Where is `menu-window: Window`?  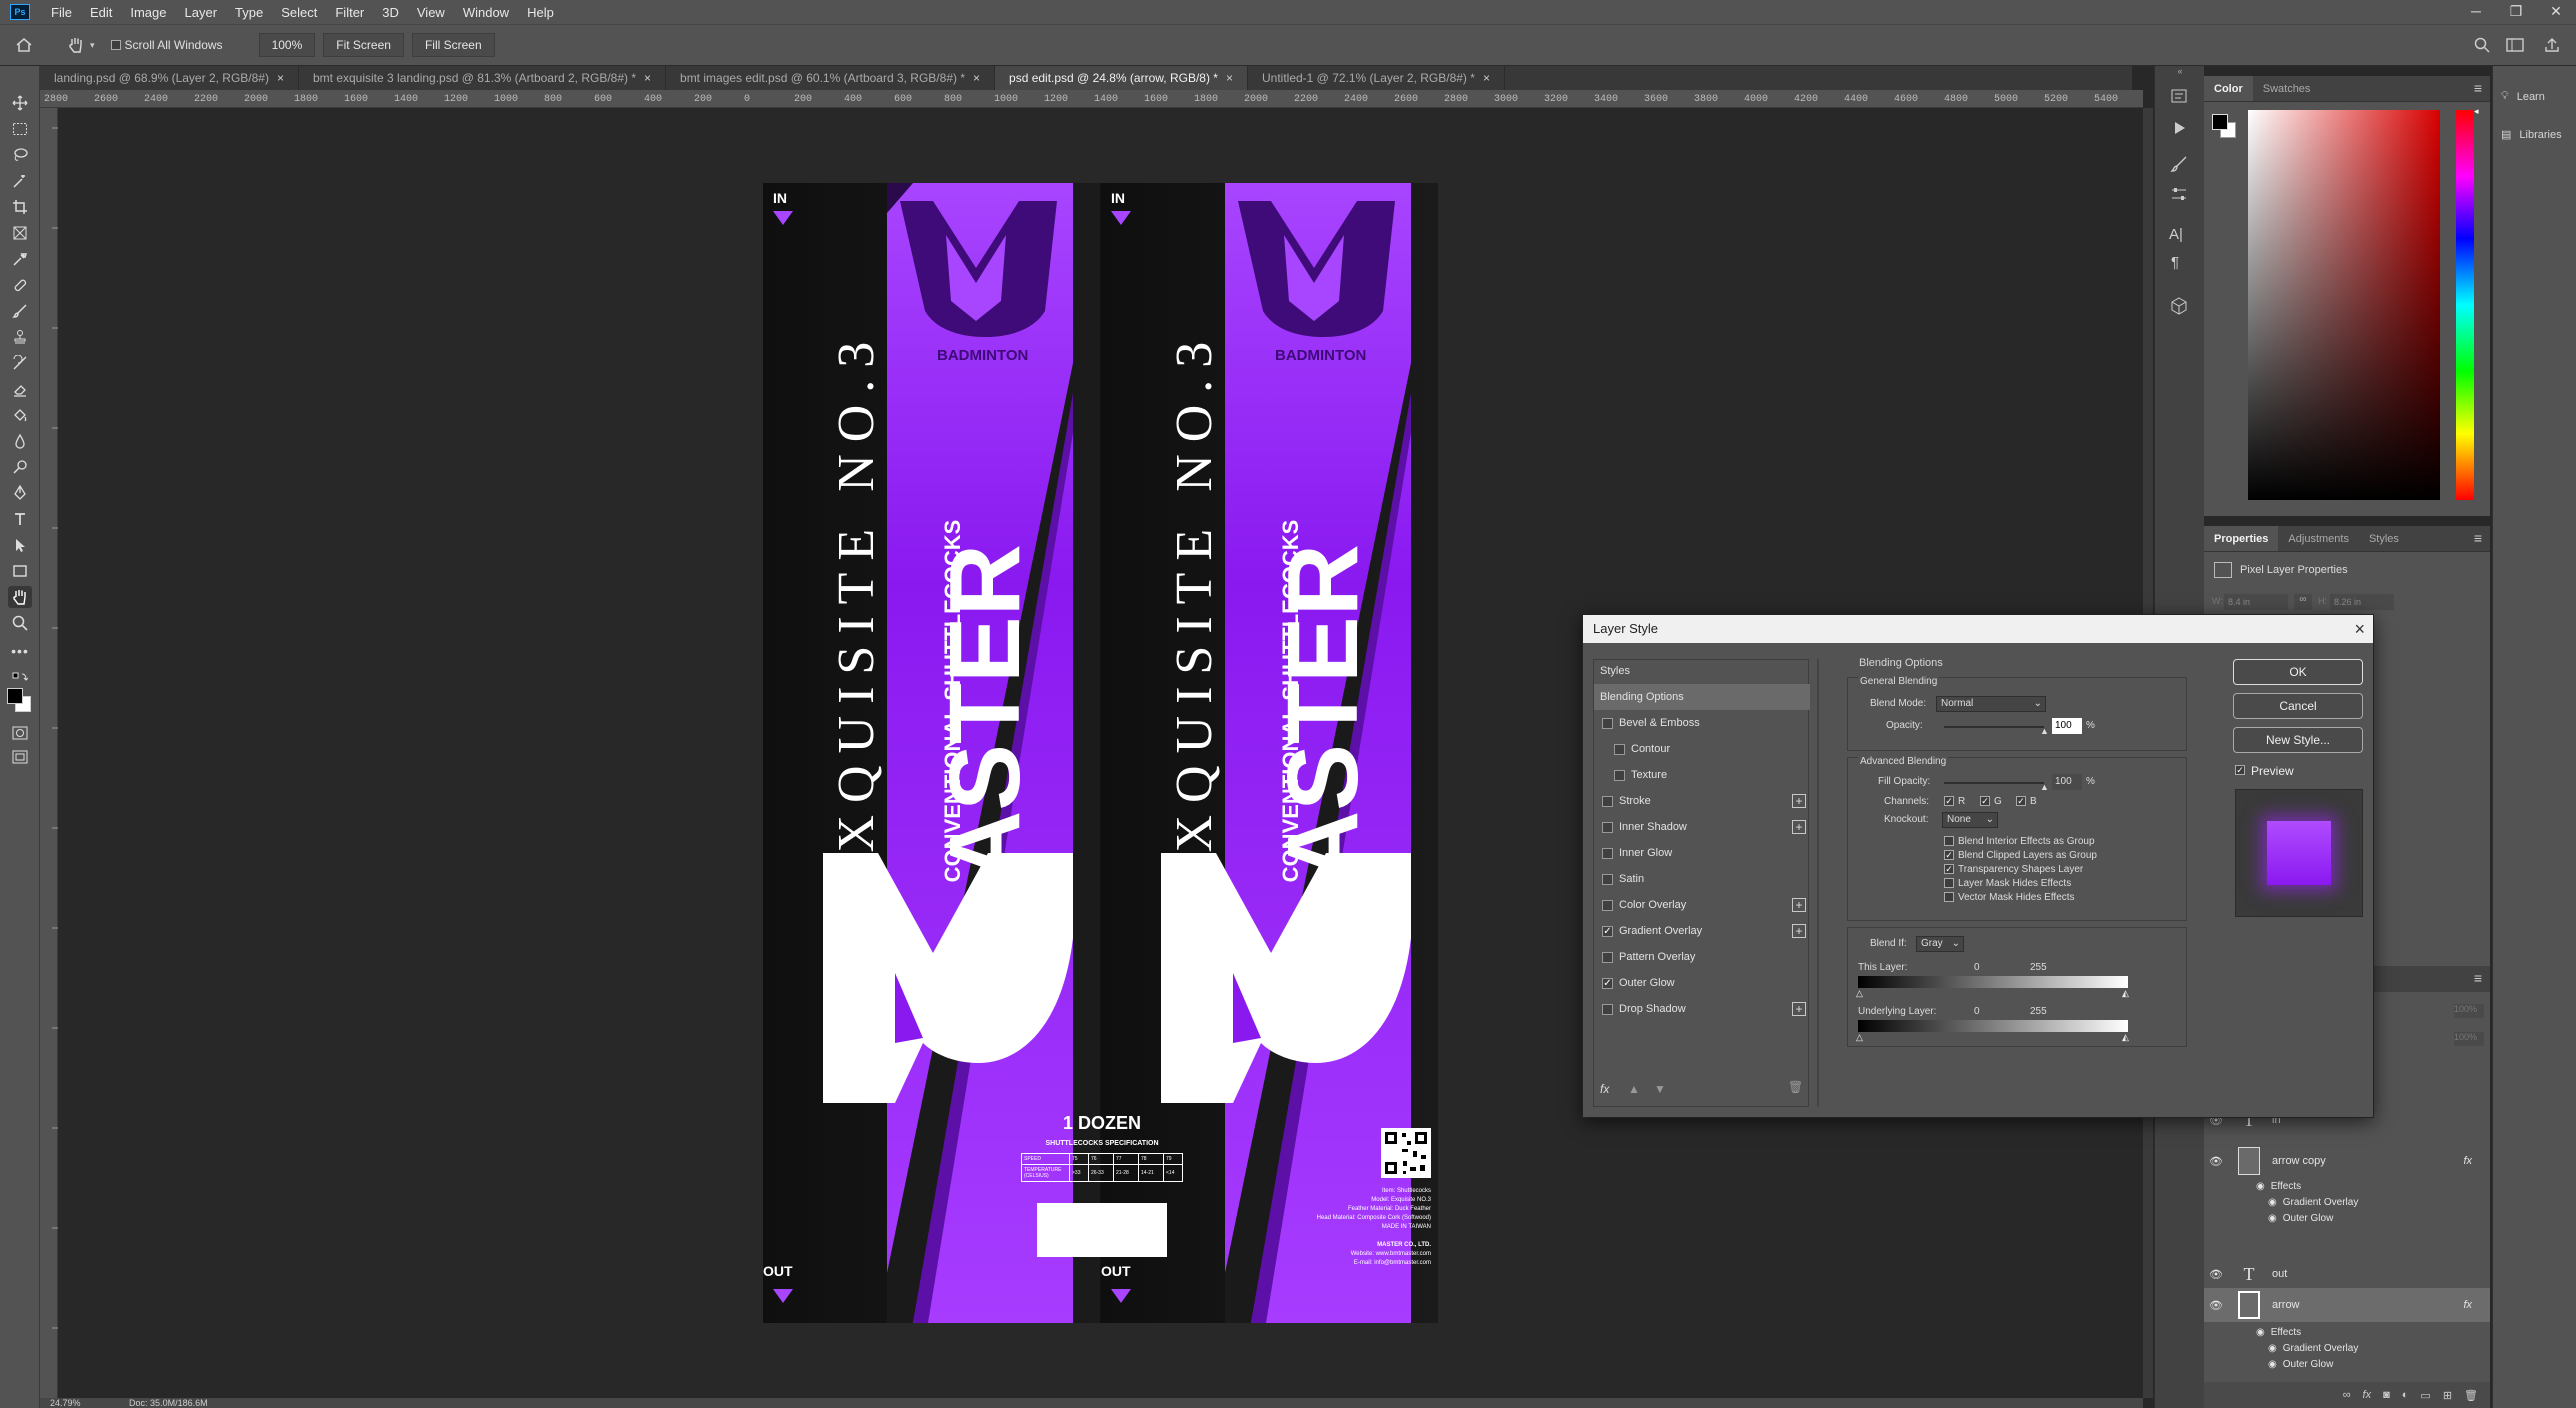
menu-window: Window is located at coordinates (486, 12).